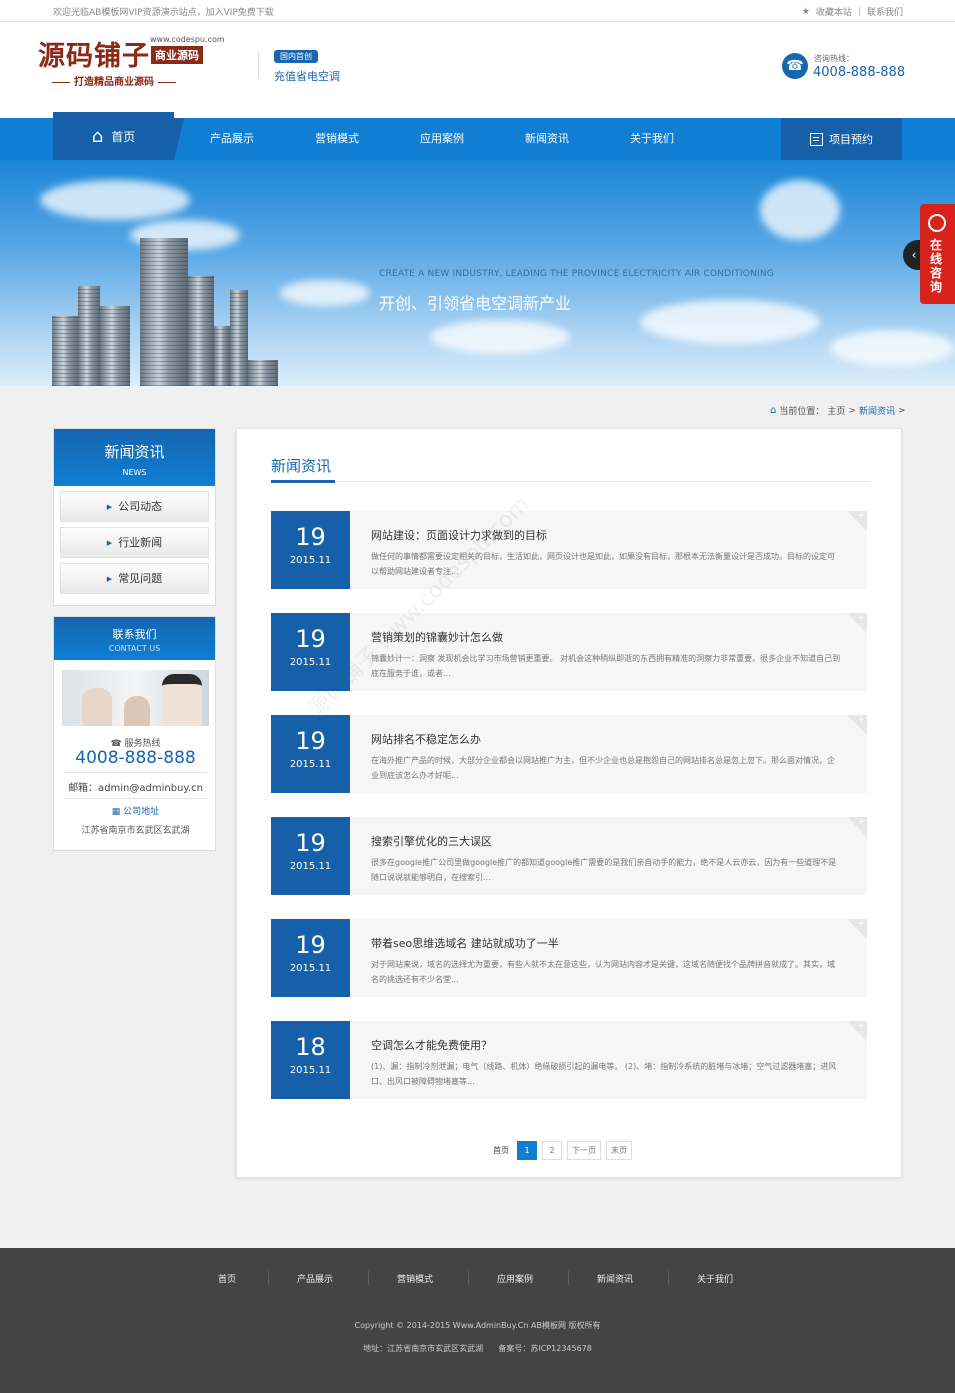 The width and height of the screenshot is (955, 1393). Describe the element at coordinates (423, 1348) in the screenshot. I see `footer-address: 地址：江苏省南京市玄武区玄武湖` at that location.